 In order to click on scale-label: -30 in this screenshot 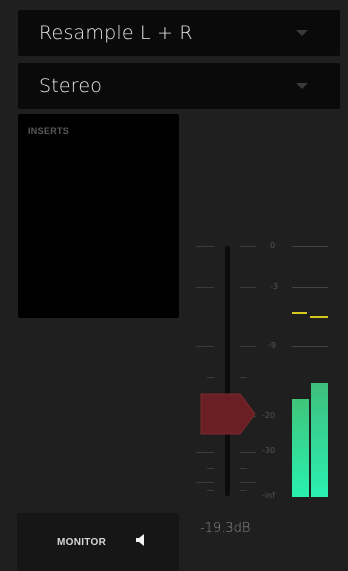, I will do `click(269, 450)`.